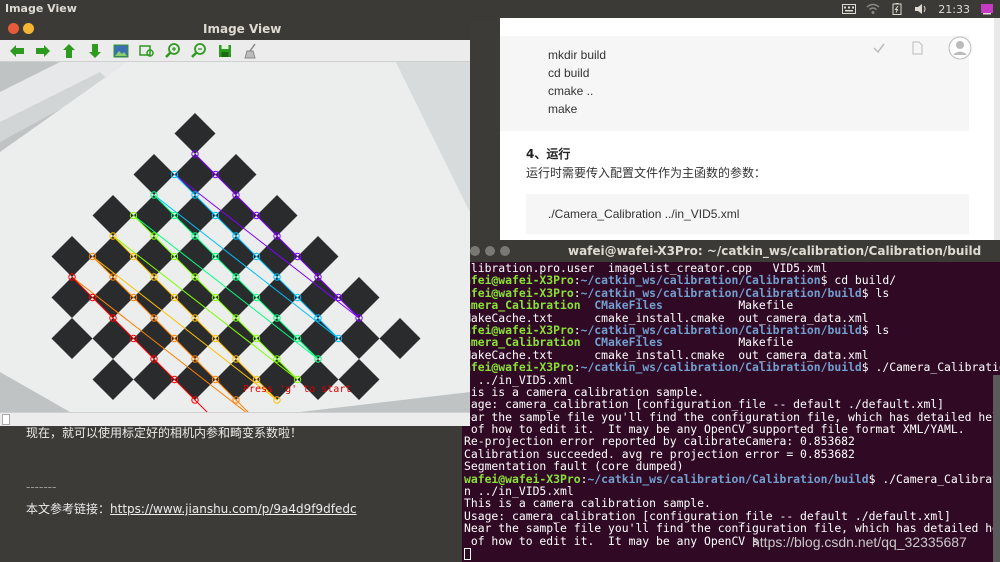 The image size is (1000, 562). Describe the element at coordinates (873, 9) in the screenshot. I see `wifi-icon` at that location.